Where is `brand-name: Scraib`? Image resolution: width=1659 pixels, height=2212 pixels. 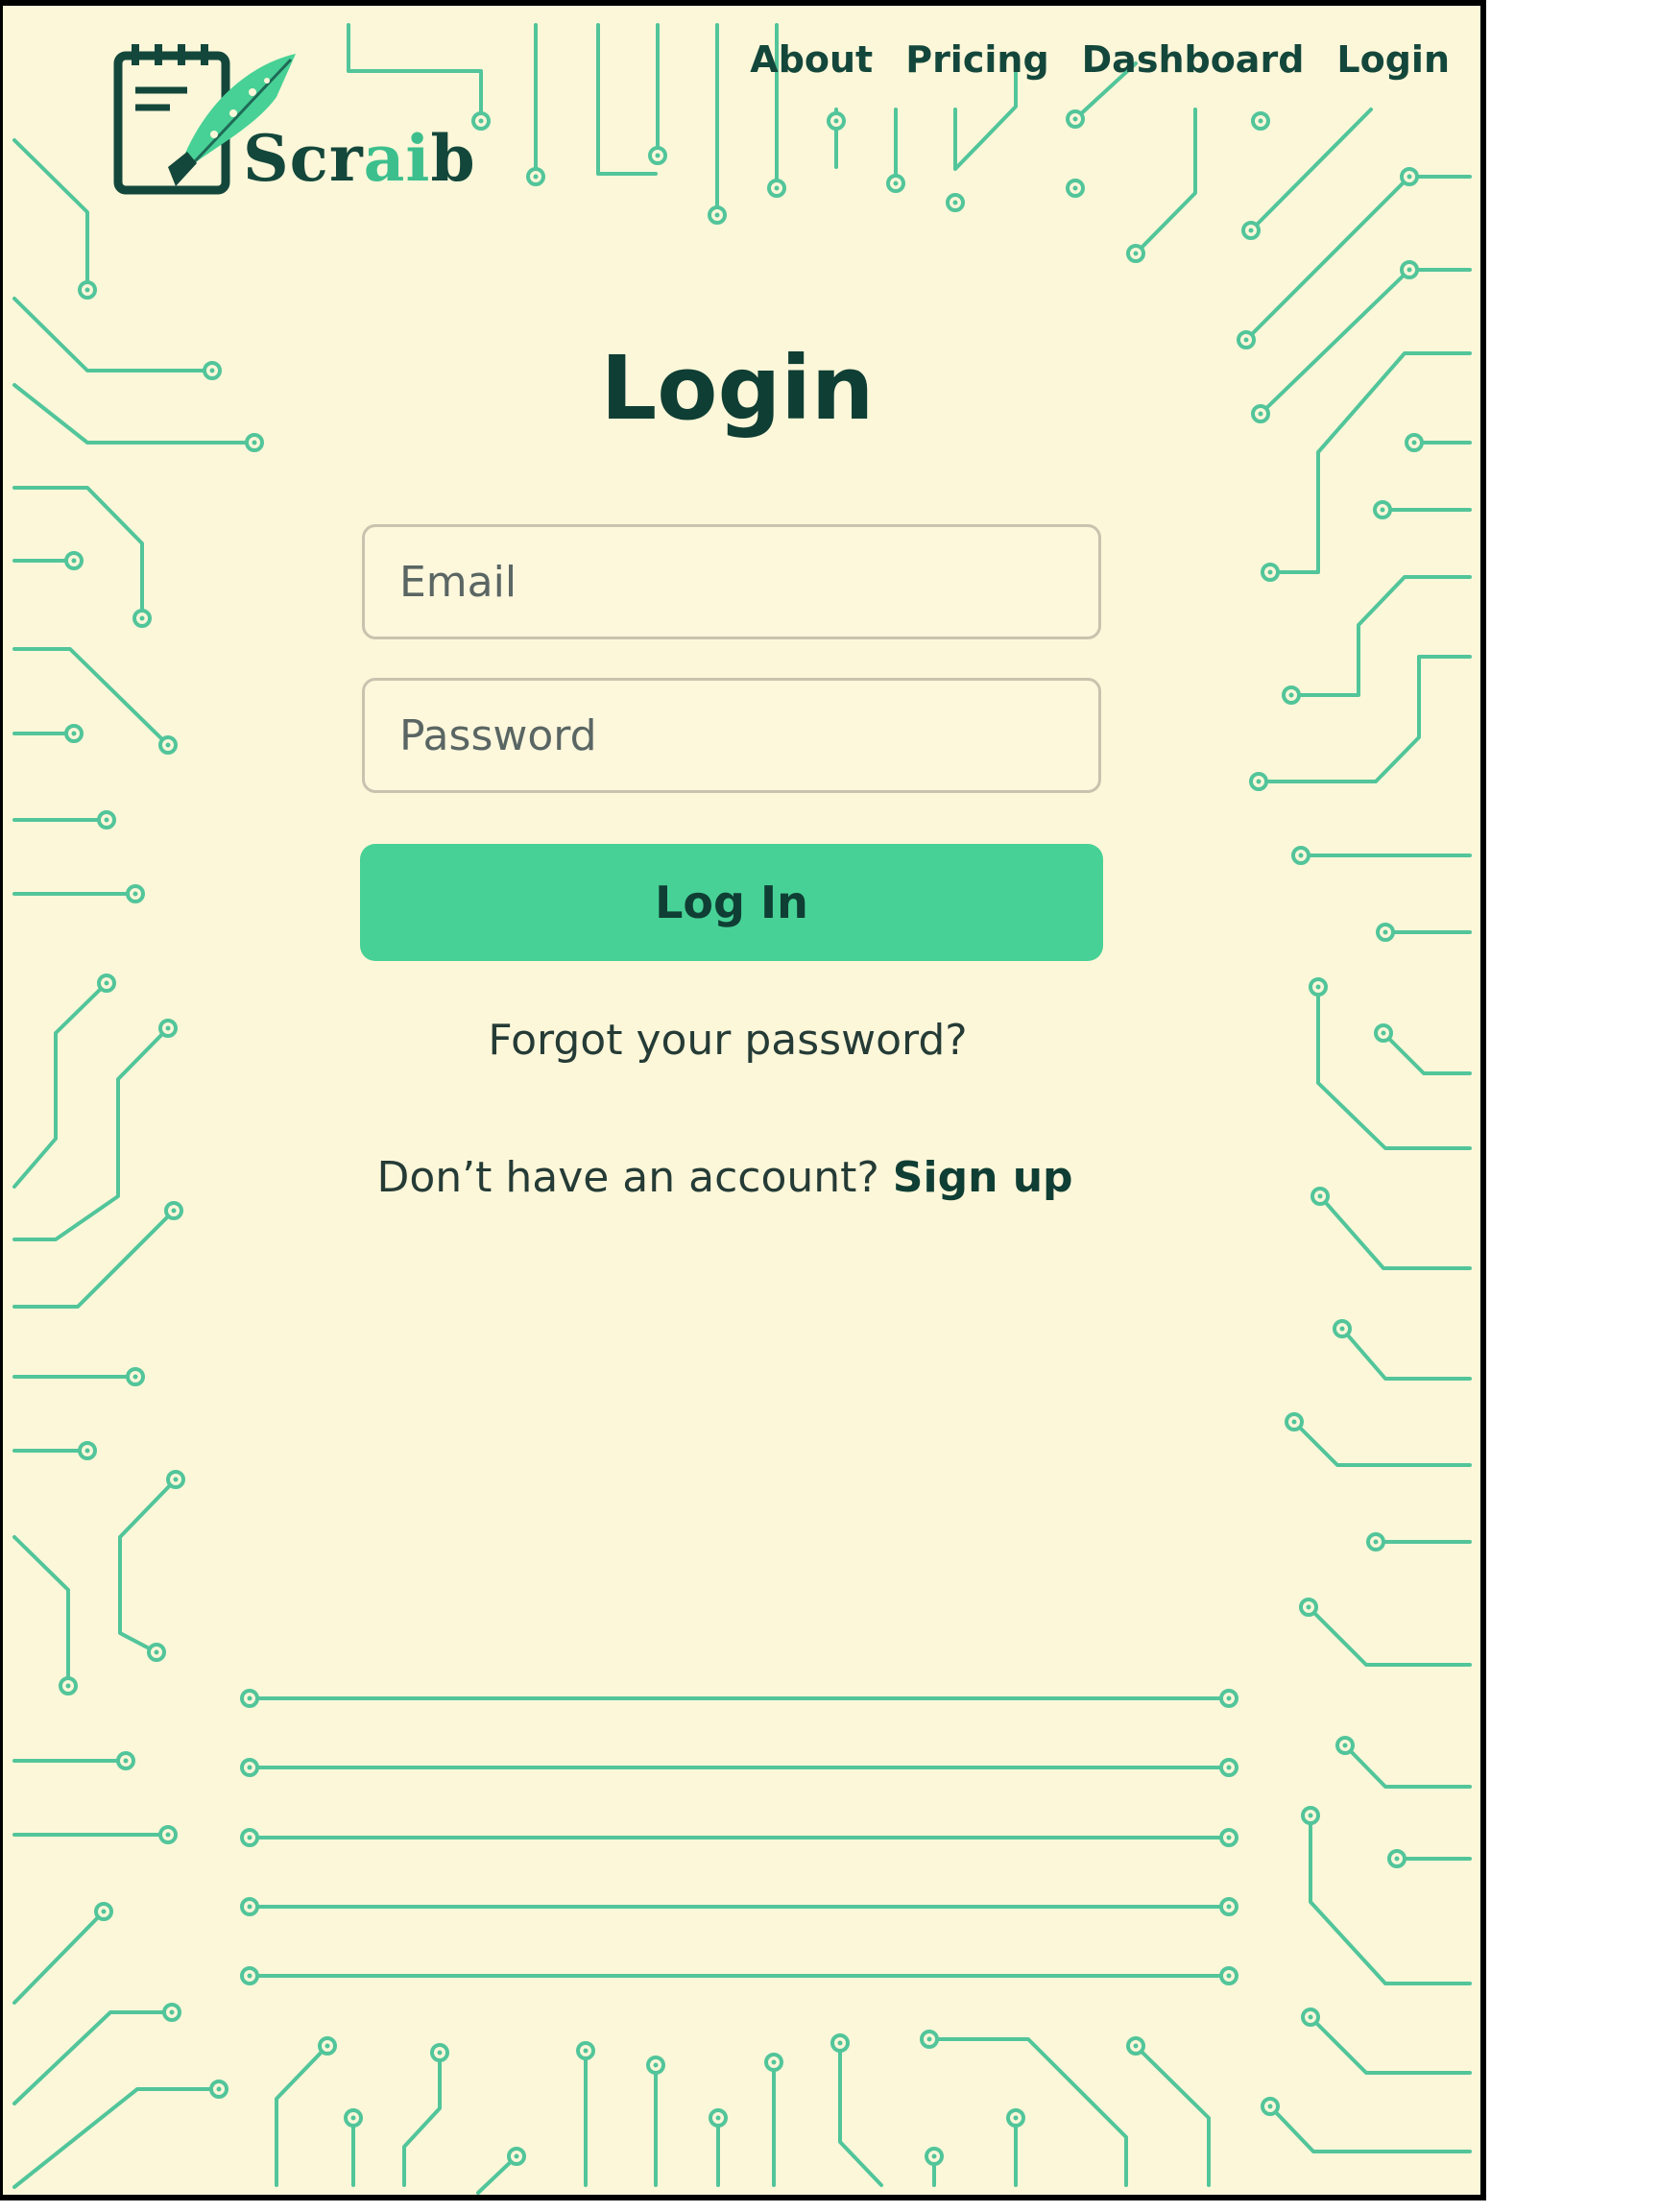
brand-name: Scraib is located at coordinates (359, 158).